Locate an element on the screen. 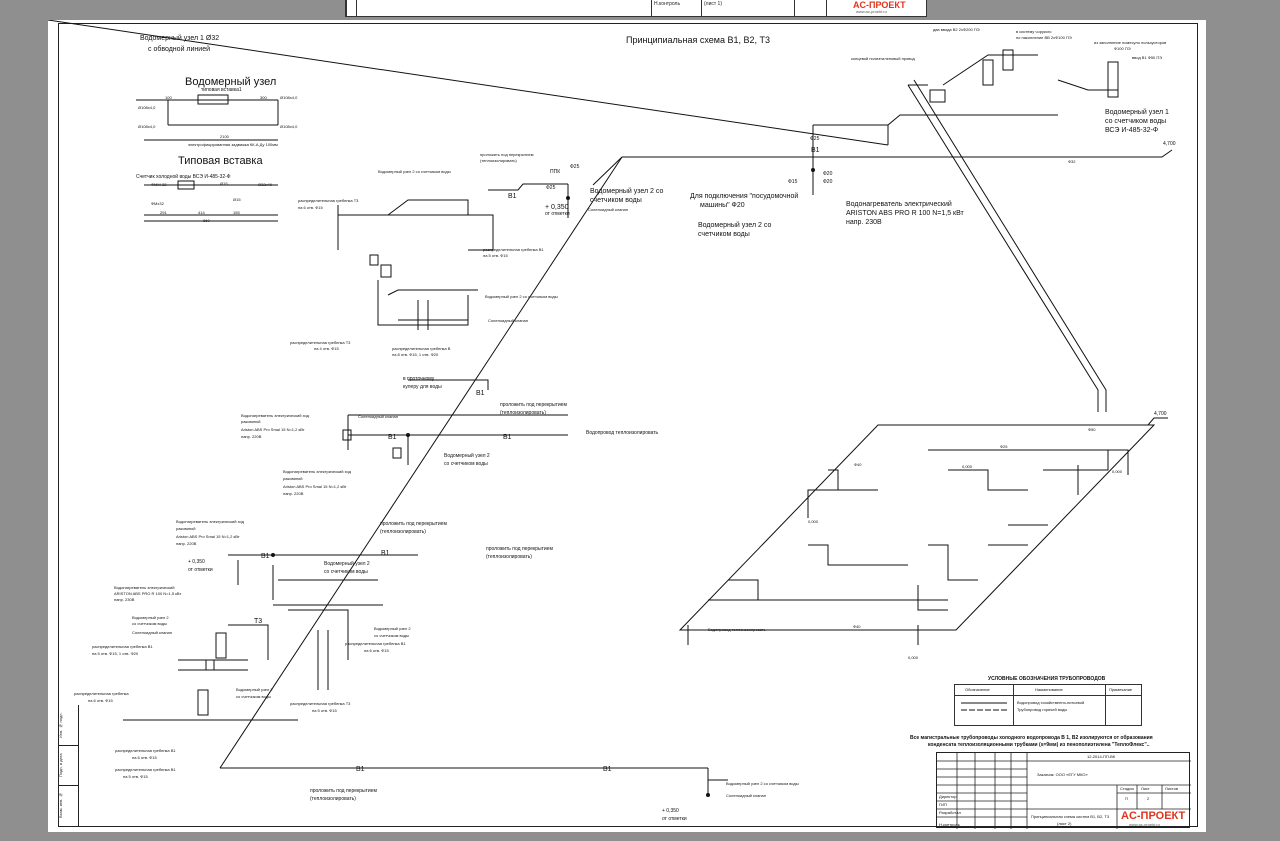  note: Для подключения "посудомочной is located at coordinates (744, 196).